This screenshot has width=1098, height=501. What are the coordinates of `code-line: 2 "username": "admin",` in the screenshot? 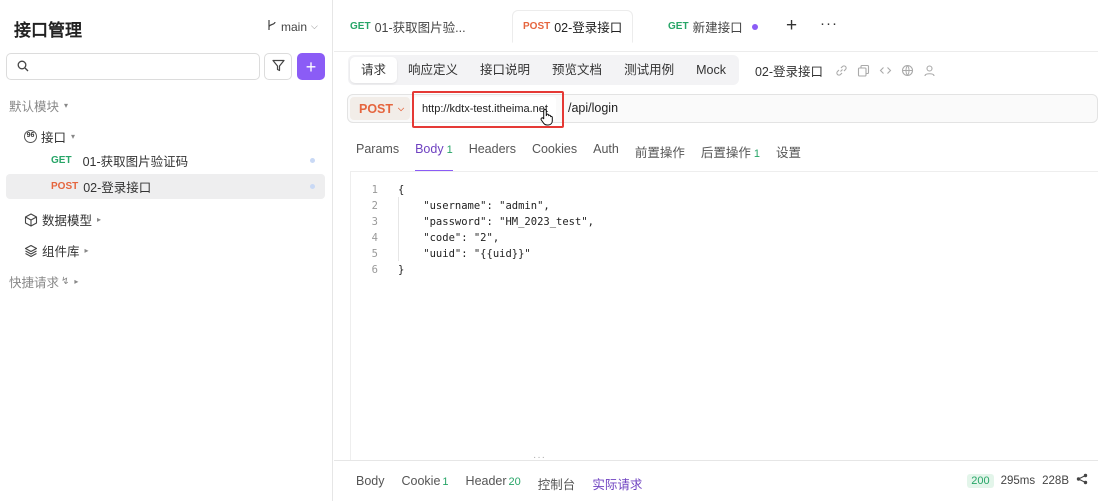 It's located at (450, 206).